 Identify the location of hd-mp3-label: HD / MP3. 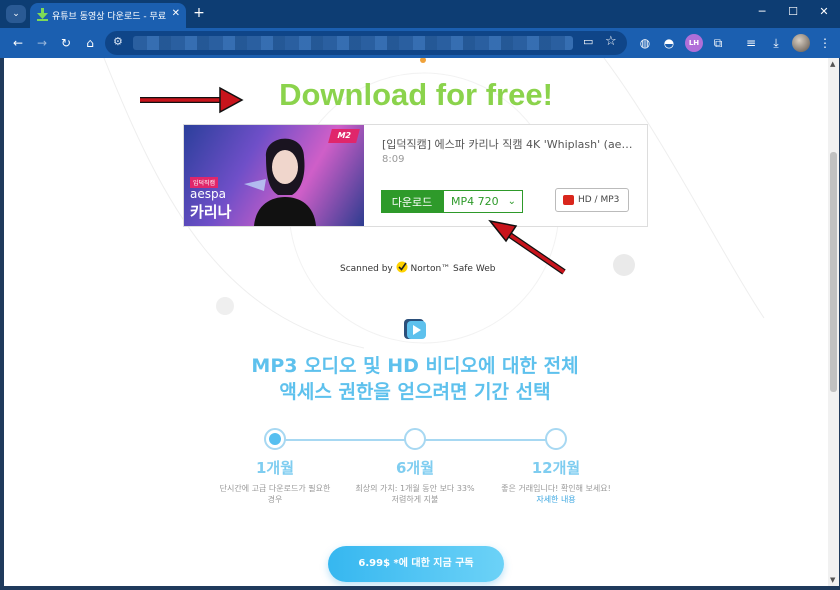
(599, 200).